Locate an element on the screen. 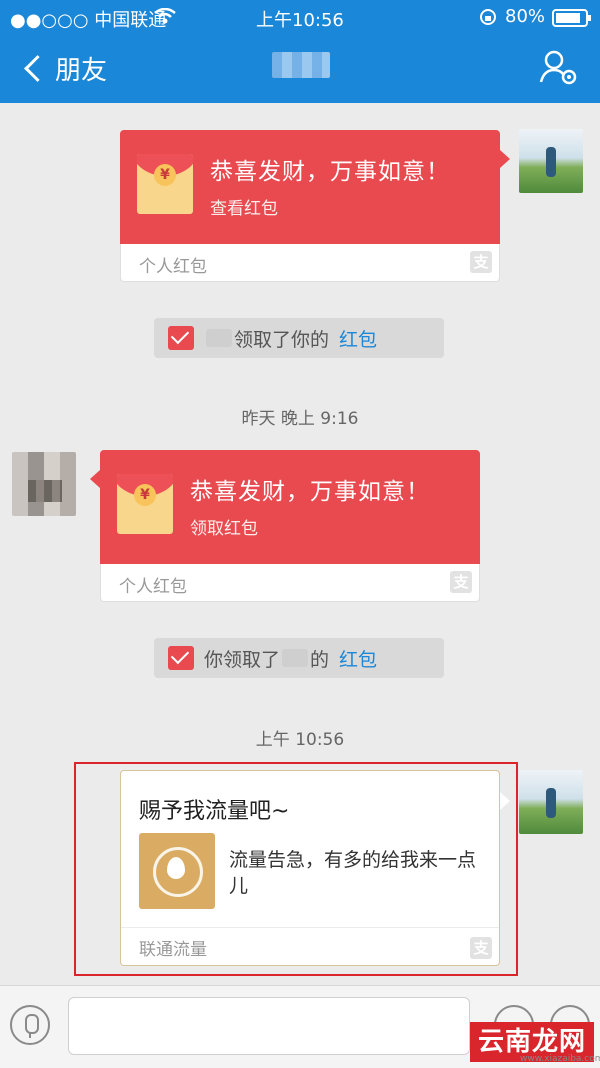 This screenshot has width=600, height=1068. red-packet-body: ¥ 恭喜发财，万事如意！ 查看红包 is located at coordinates (310, 187).